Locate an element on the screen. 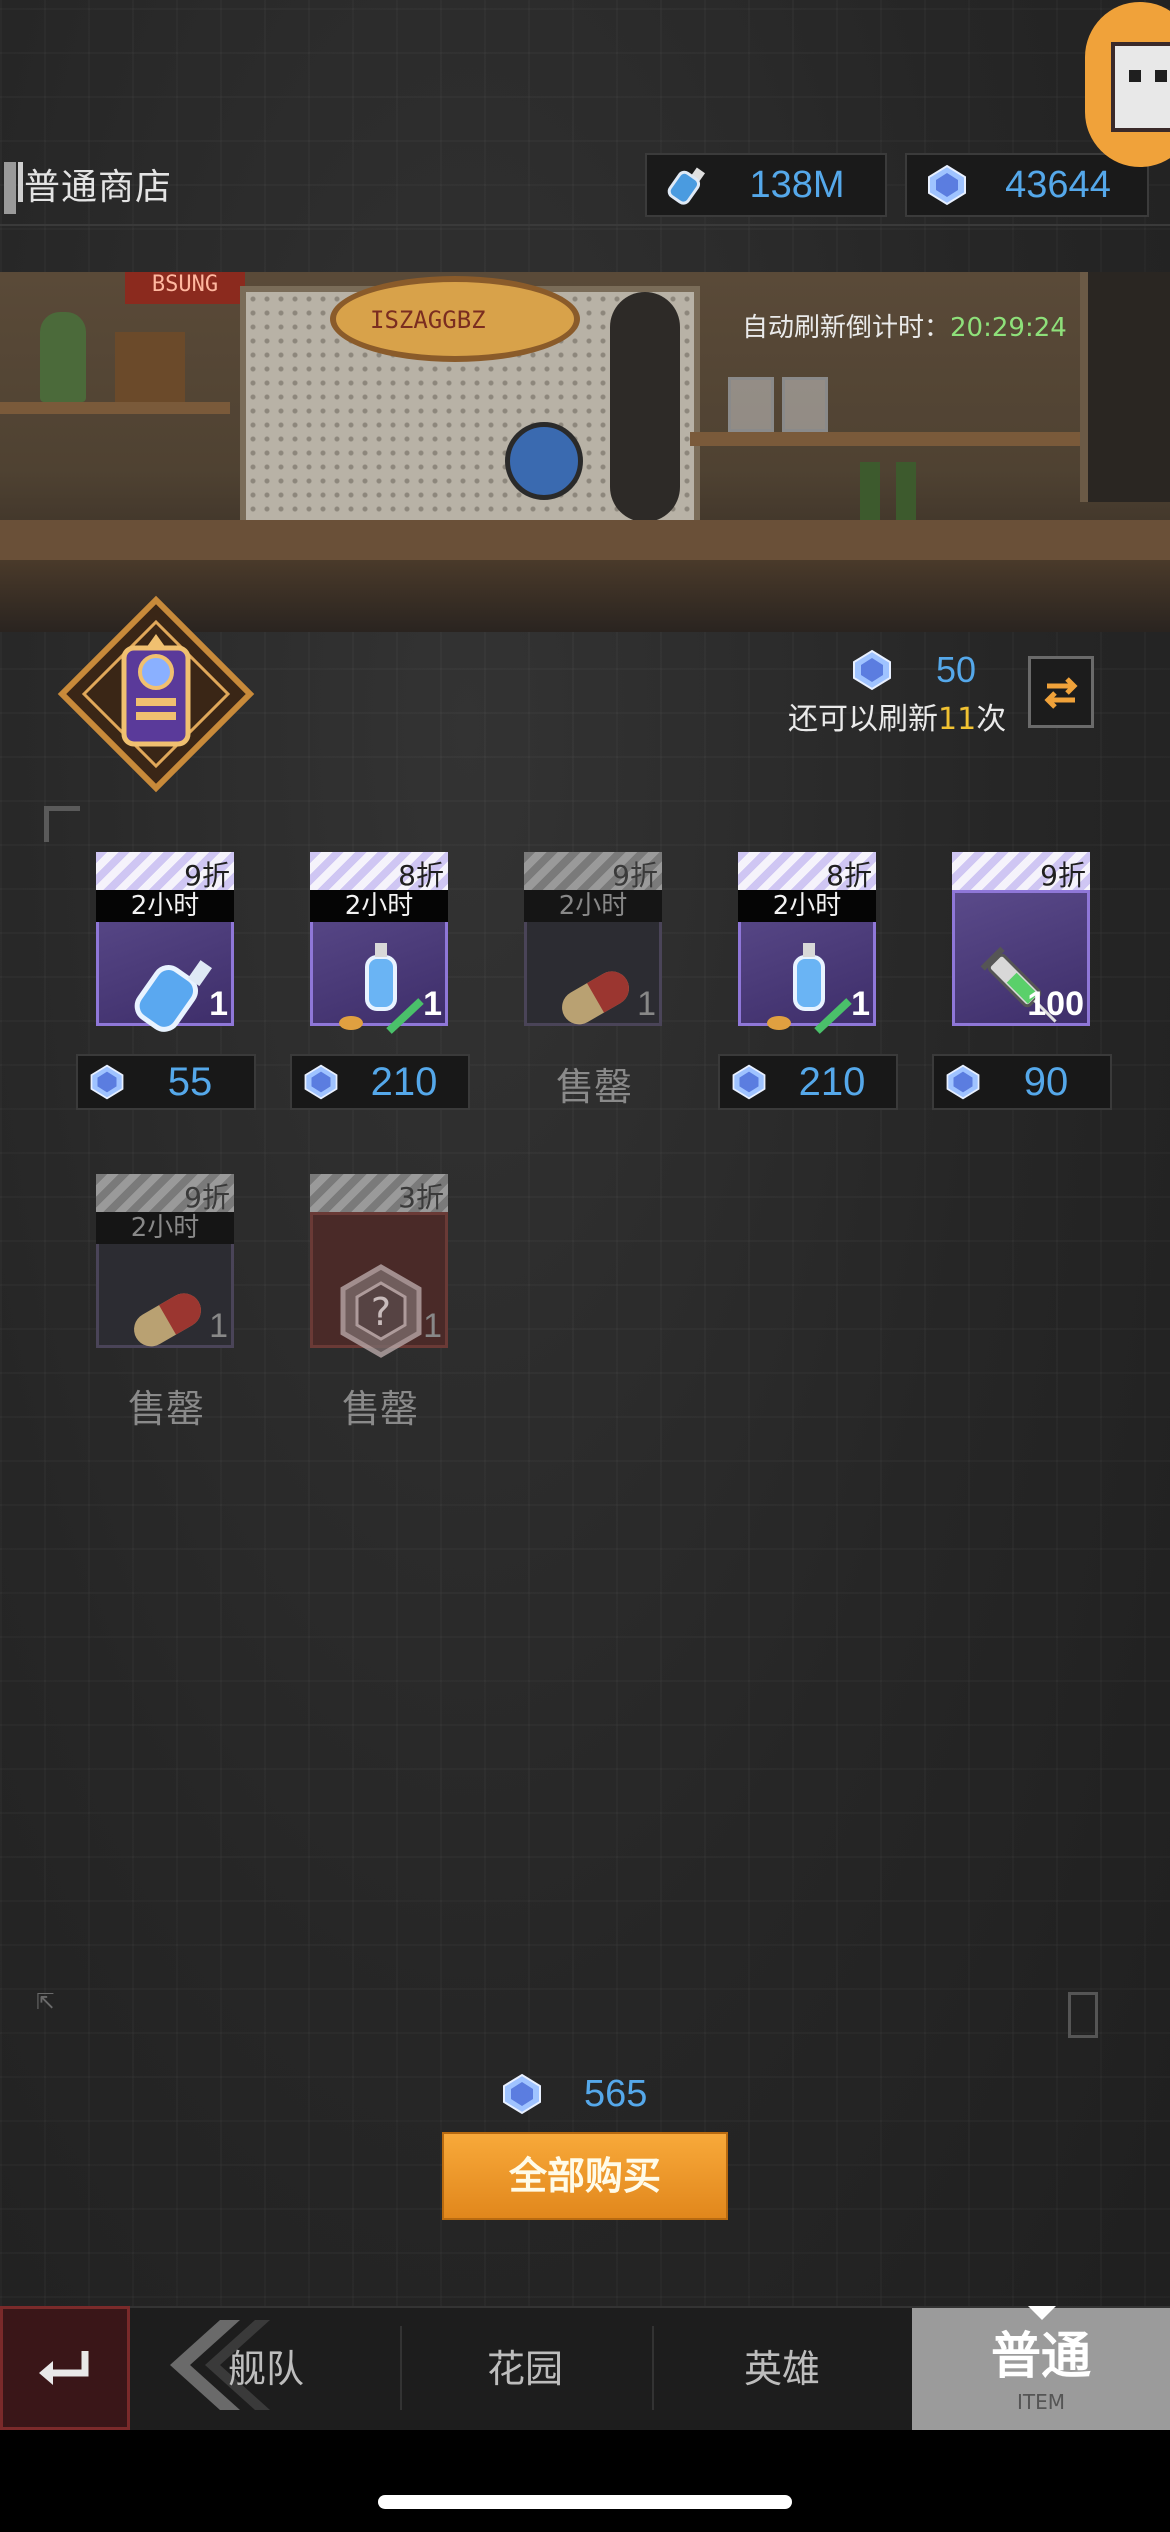  tab-hero: 英雄 is located at coordinates (782, 2365).